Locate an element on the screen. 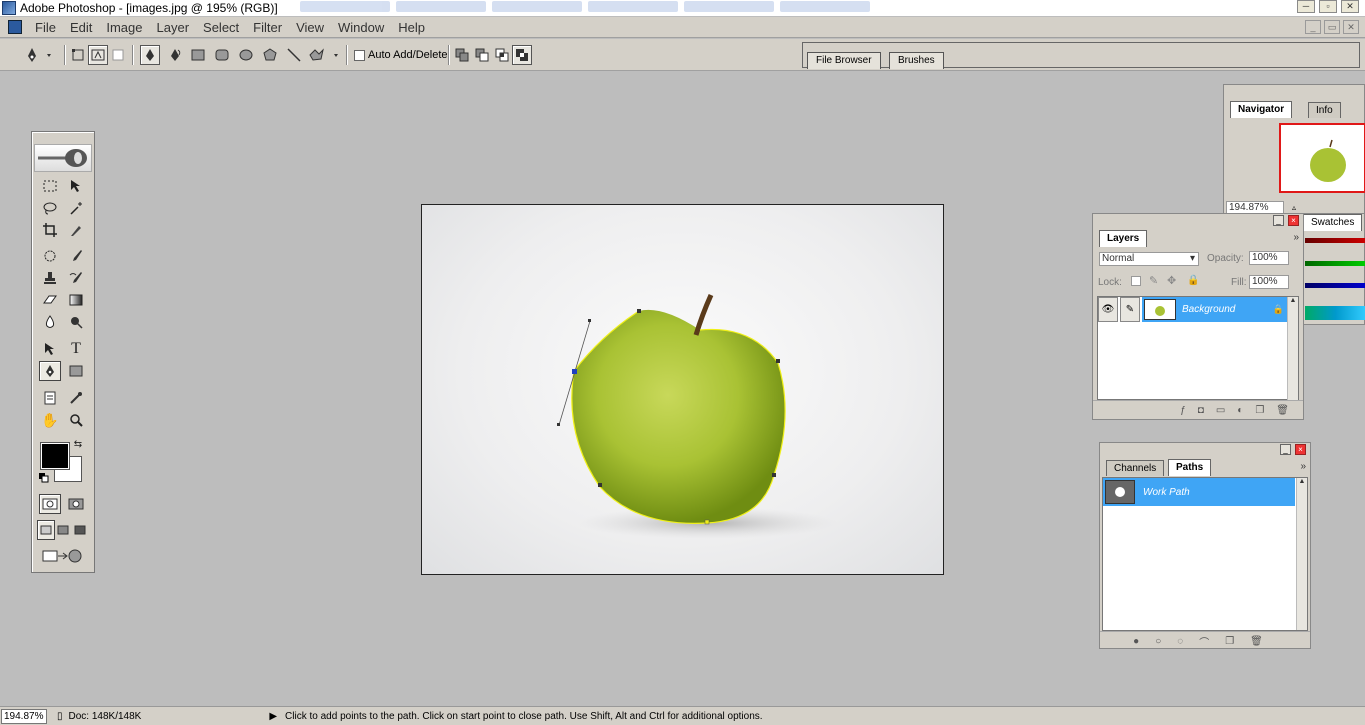  full-screen-menu-mode-button is located at coordinates (63, 530).